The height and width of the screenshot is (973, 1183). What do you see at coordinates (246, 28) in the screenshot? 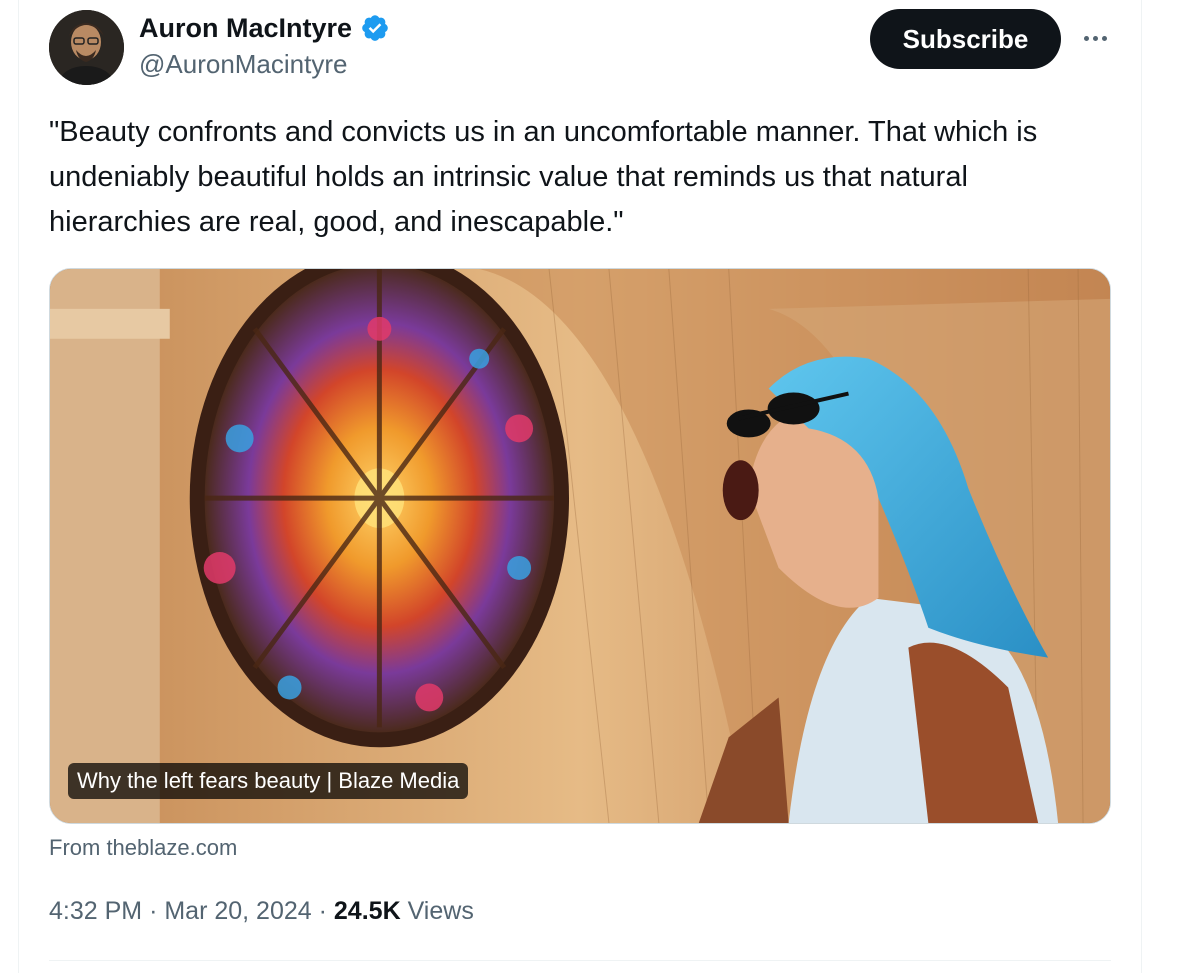
I see `display-name-text: Auron MacIntyre` at bounding box center [246, 28].